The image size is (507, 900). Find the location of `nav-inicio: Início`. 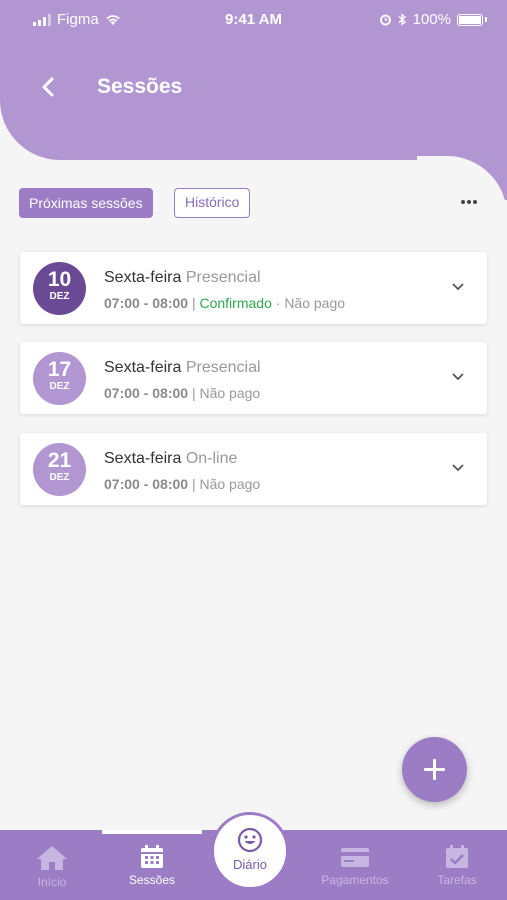

nav-inicio: Início is located at coordinates (52, 865).